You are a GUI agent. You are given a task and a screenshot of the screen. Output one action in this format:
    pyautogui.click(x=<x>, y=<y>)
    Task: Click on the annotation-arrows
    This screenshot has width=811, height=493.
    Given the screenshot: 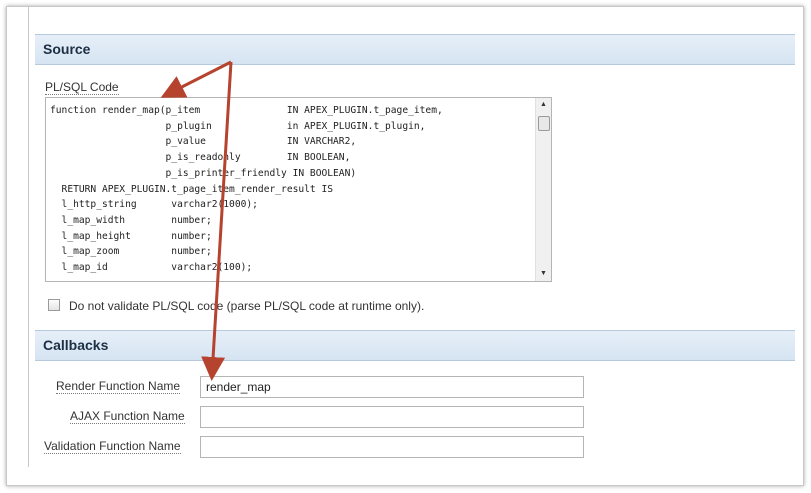 What is the action you would take?
    pyautogui.click(x=196, y=220)
    